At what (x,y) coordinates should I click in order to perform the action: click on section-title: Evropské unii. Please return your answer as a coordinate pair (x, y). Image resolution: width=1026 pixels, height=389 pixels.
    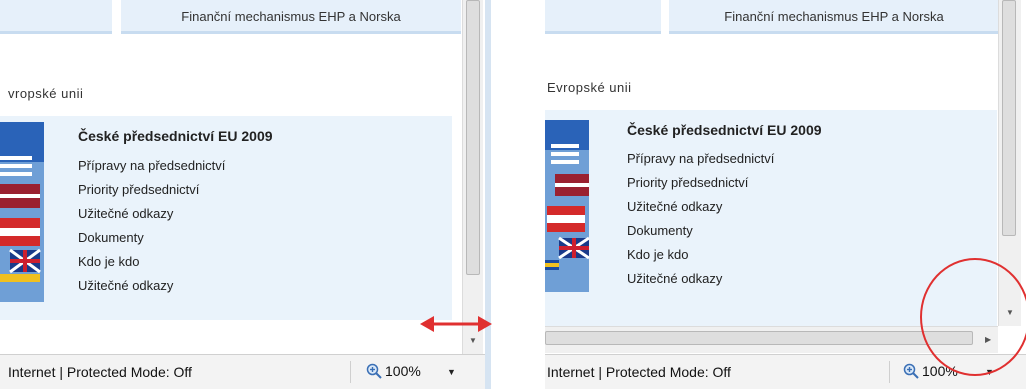
    Looking at the image, I should click on (589, 87).